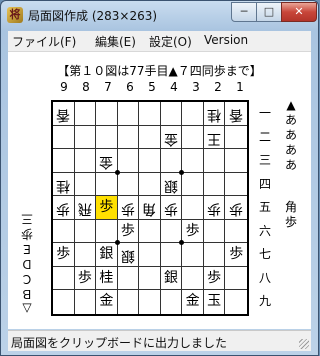 This screenshot has height=356, width=320. I want to click on row-number: 六, so click(264, 230).